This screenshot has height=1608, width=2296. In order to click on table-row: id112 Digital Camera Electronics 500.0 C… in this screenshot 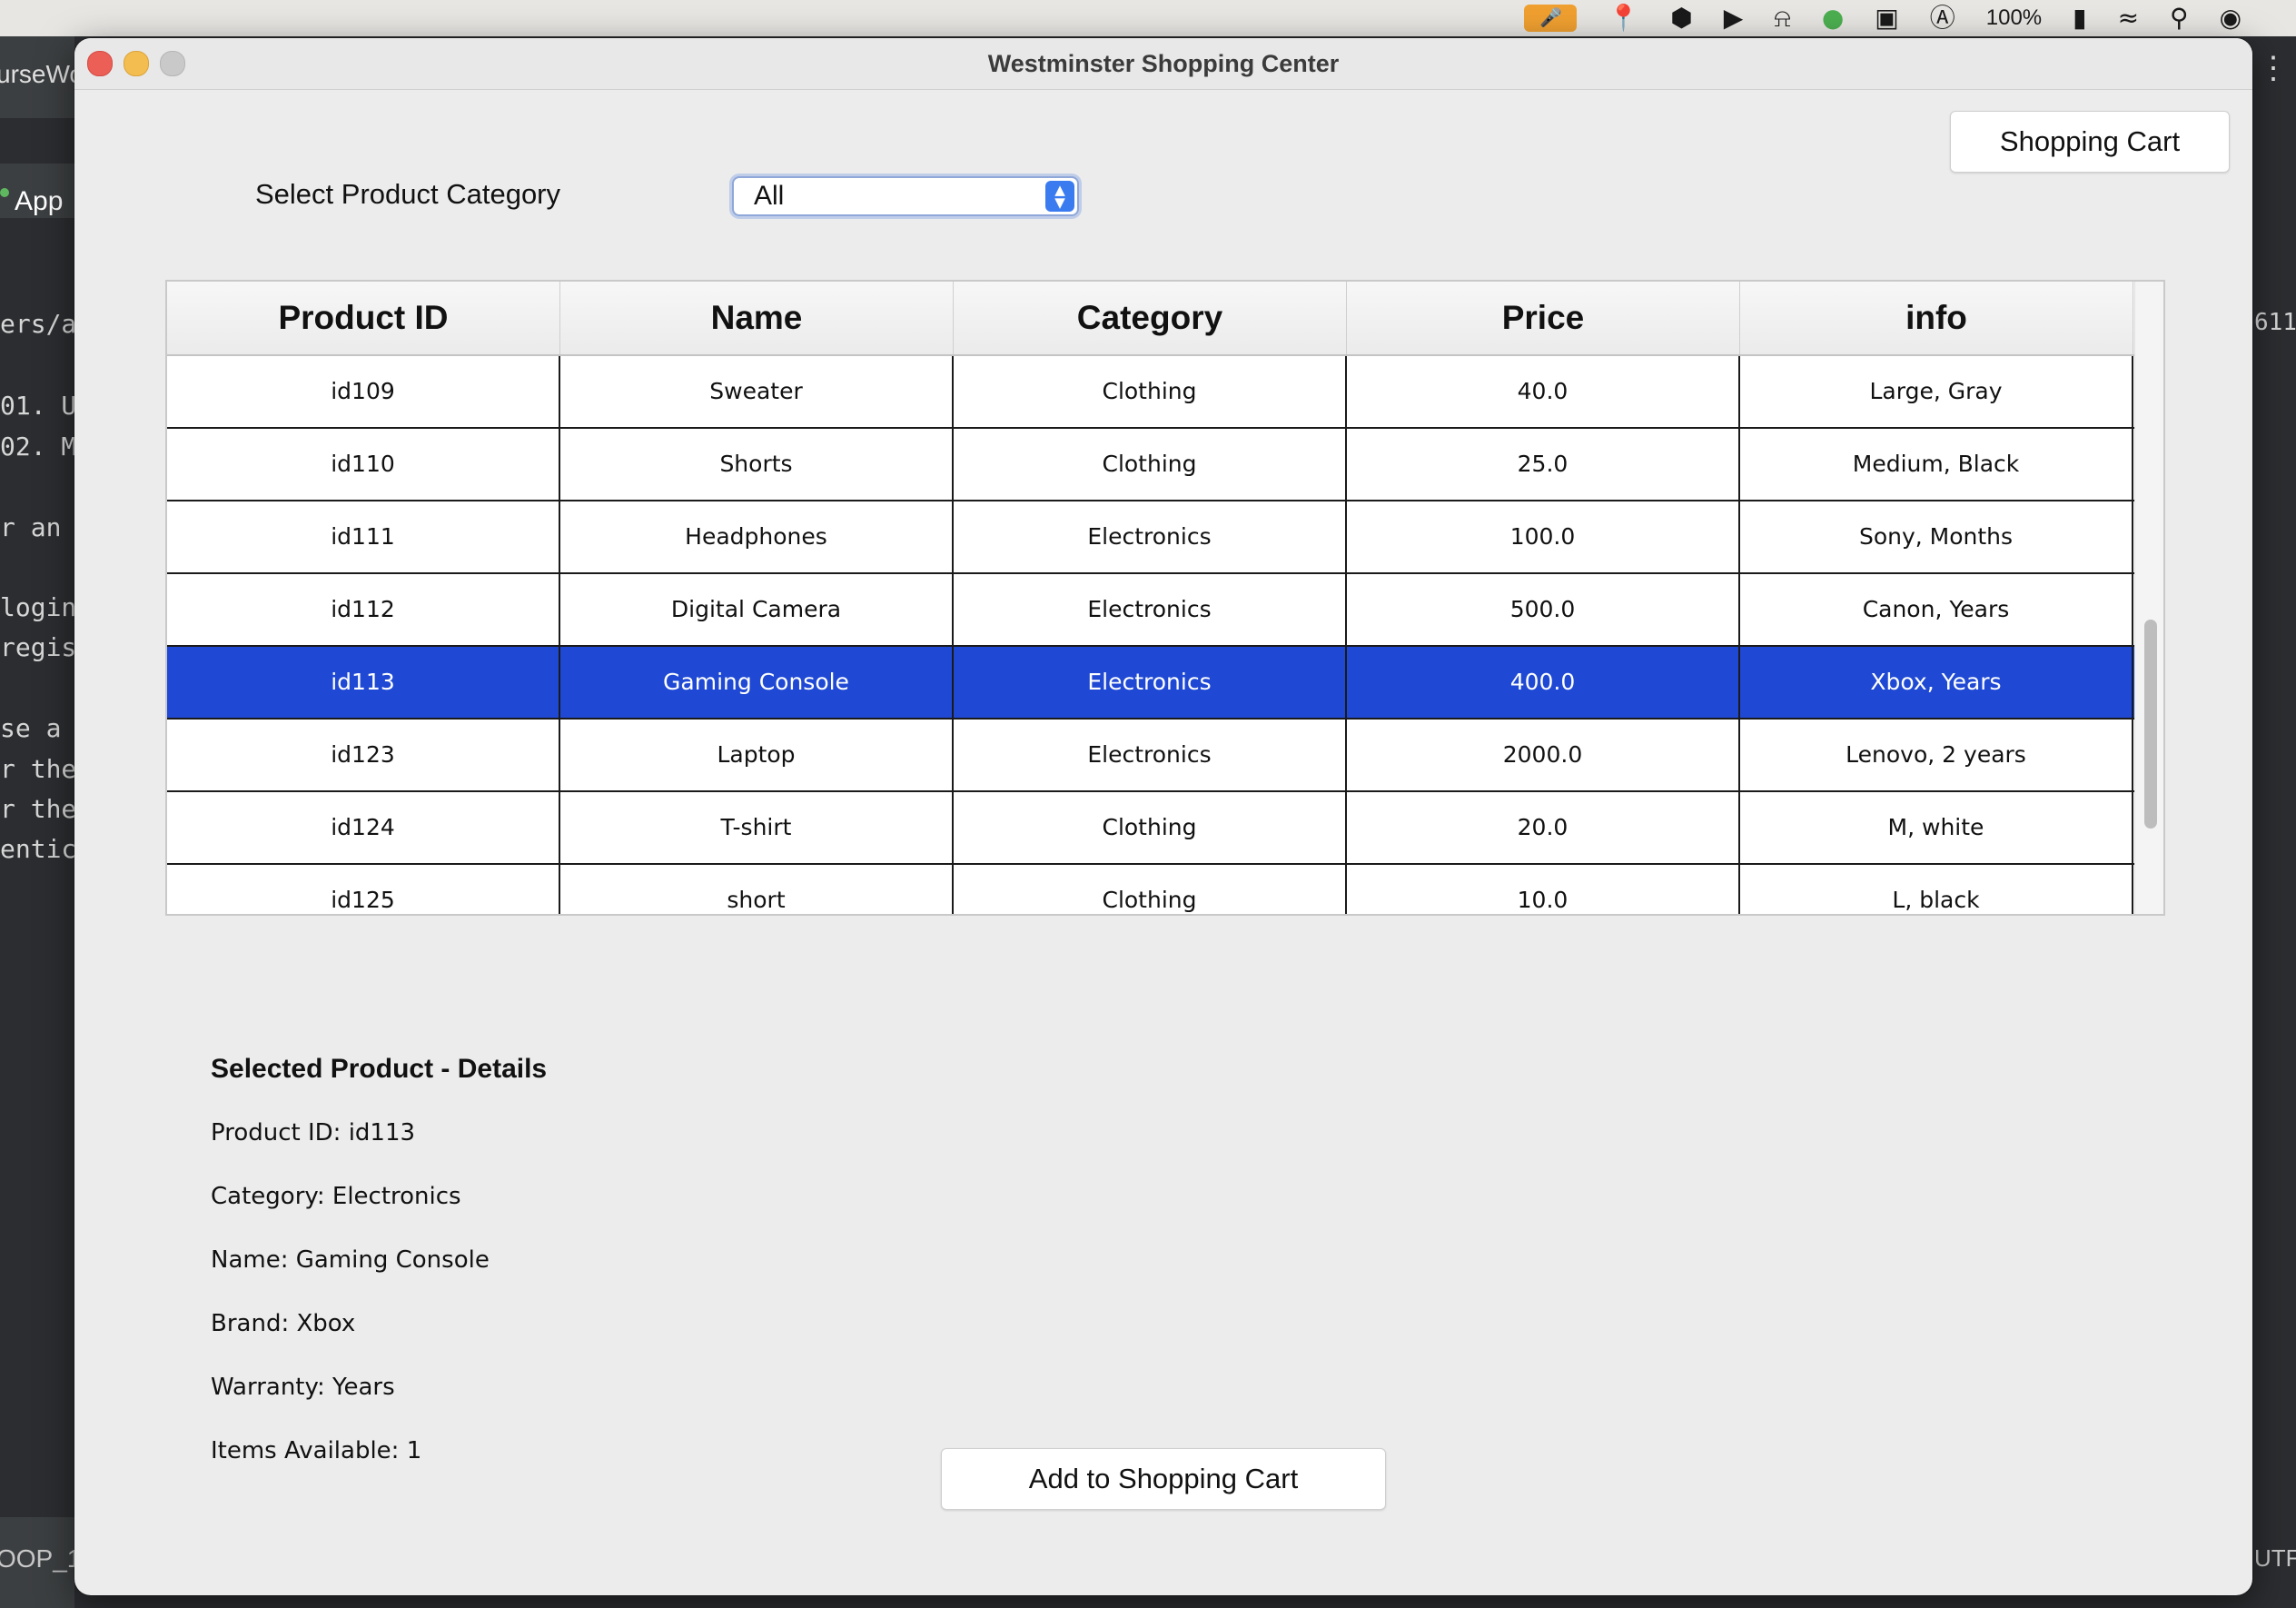, I will do `click(1150, 610)`.